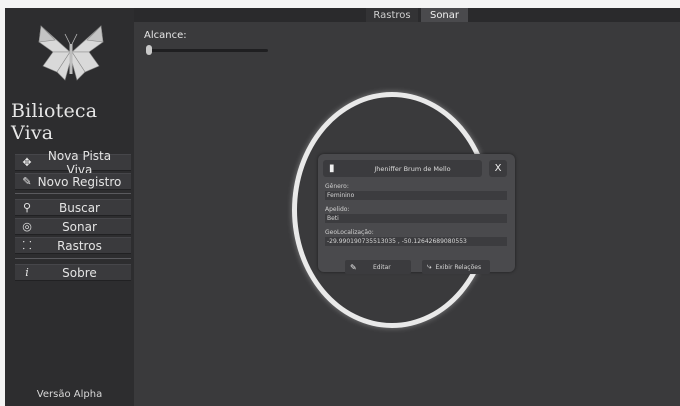 The height and width of the screenshot is (406, 680). What do you see at coordinates (337, 209) in the screenshot?
I see `nickname-label: Apelido:` at bounding box center [337, 209].